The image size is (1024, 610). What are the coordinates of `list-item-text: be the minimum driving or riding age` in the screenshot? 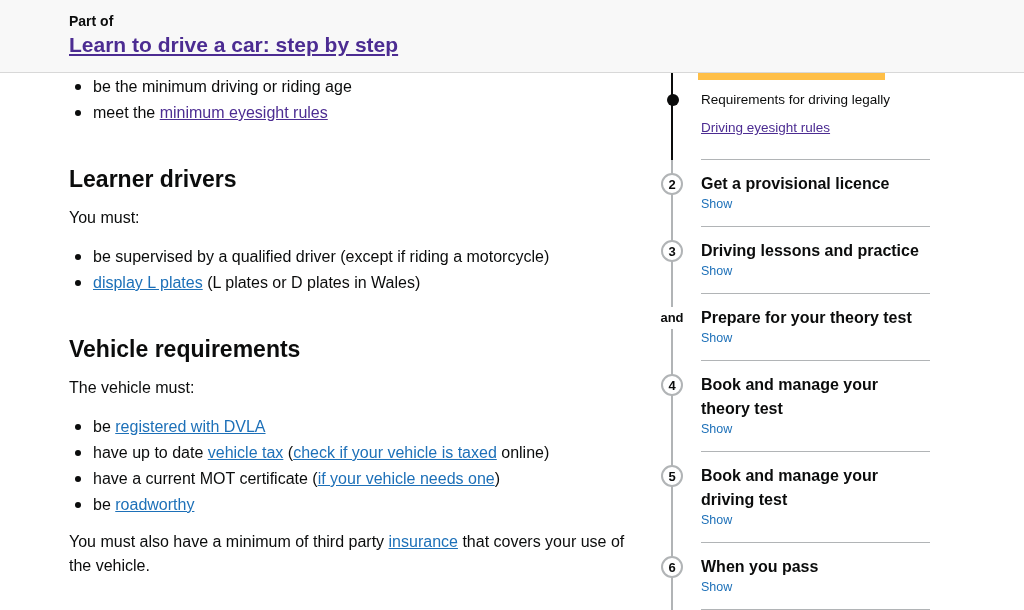 It's located at (222, 87).